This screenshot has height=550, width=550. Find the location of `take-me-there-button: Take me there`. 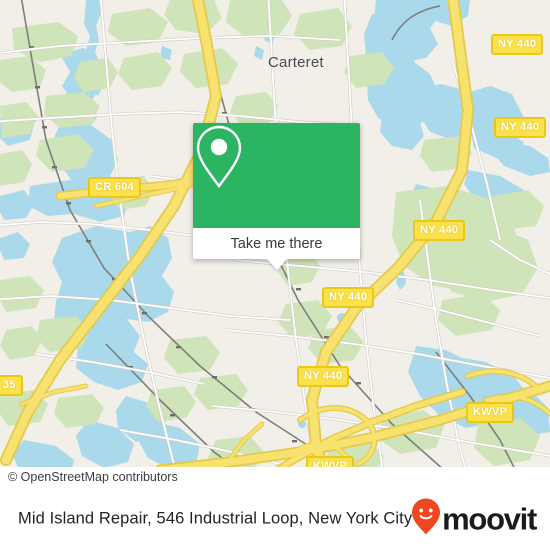

take-me-there-button: Take me there is located at coordinates (276, 243).